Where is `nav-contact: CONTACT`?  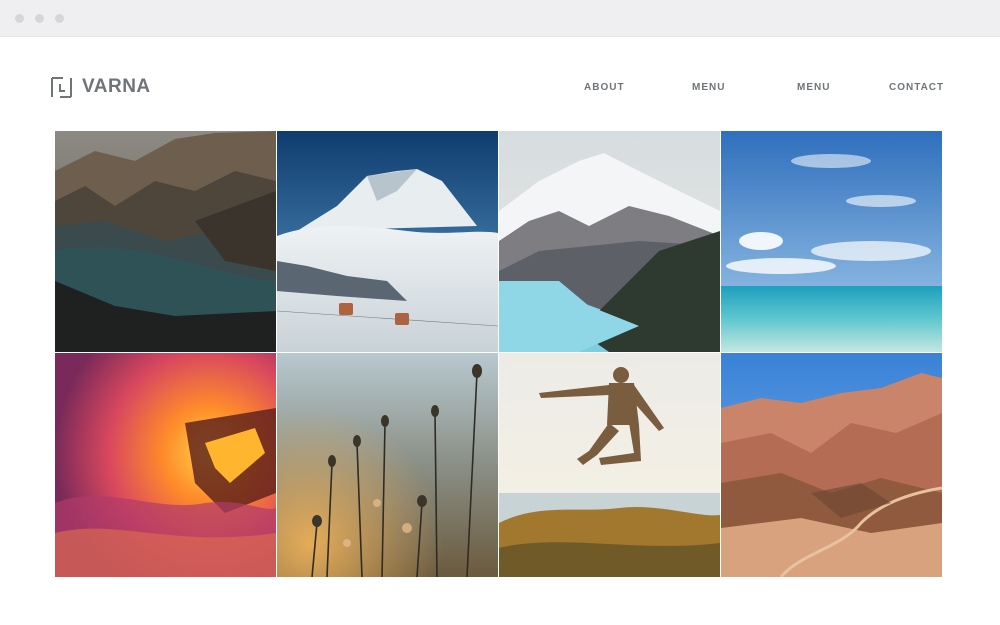
nav-contact: CONTACT is located at coordinates (916, 88).